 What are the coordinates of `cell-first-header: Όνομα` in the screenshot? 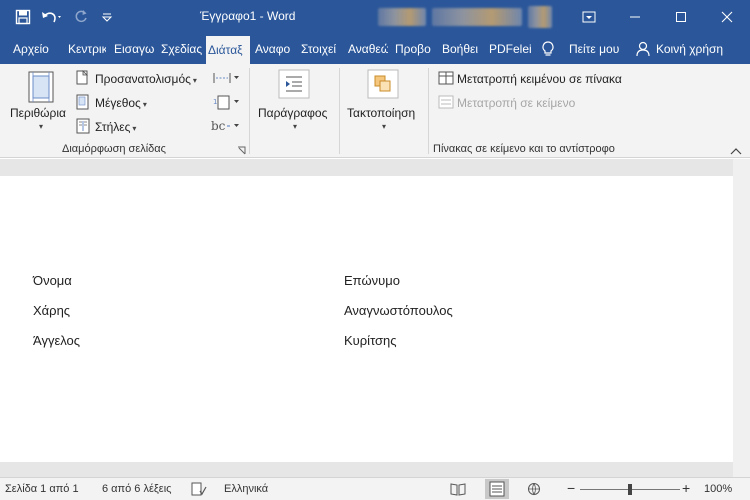 It's located at (52, 280).